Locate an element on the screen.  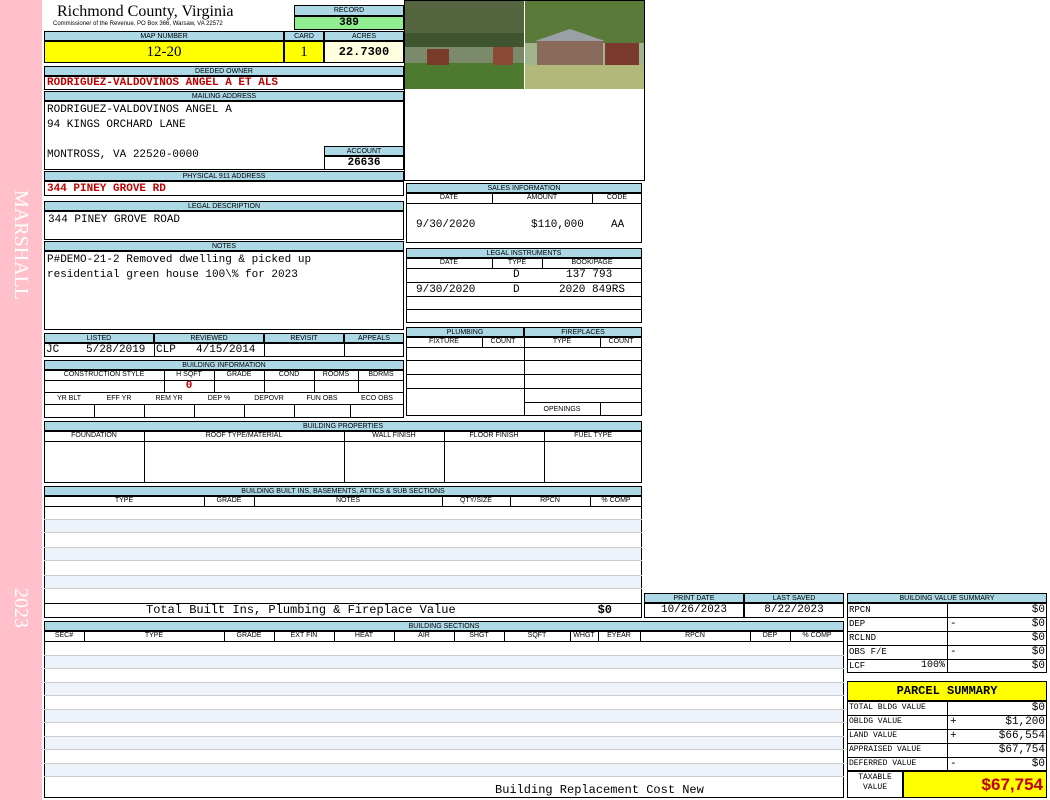
sales-header: SALES INFORMATION is located at coordinates (524, 188).